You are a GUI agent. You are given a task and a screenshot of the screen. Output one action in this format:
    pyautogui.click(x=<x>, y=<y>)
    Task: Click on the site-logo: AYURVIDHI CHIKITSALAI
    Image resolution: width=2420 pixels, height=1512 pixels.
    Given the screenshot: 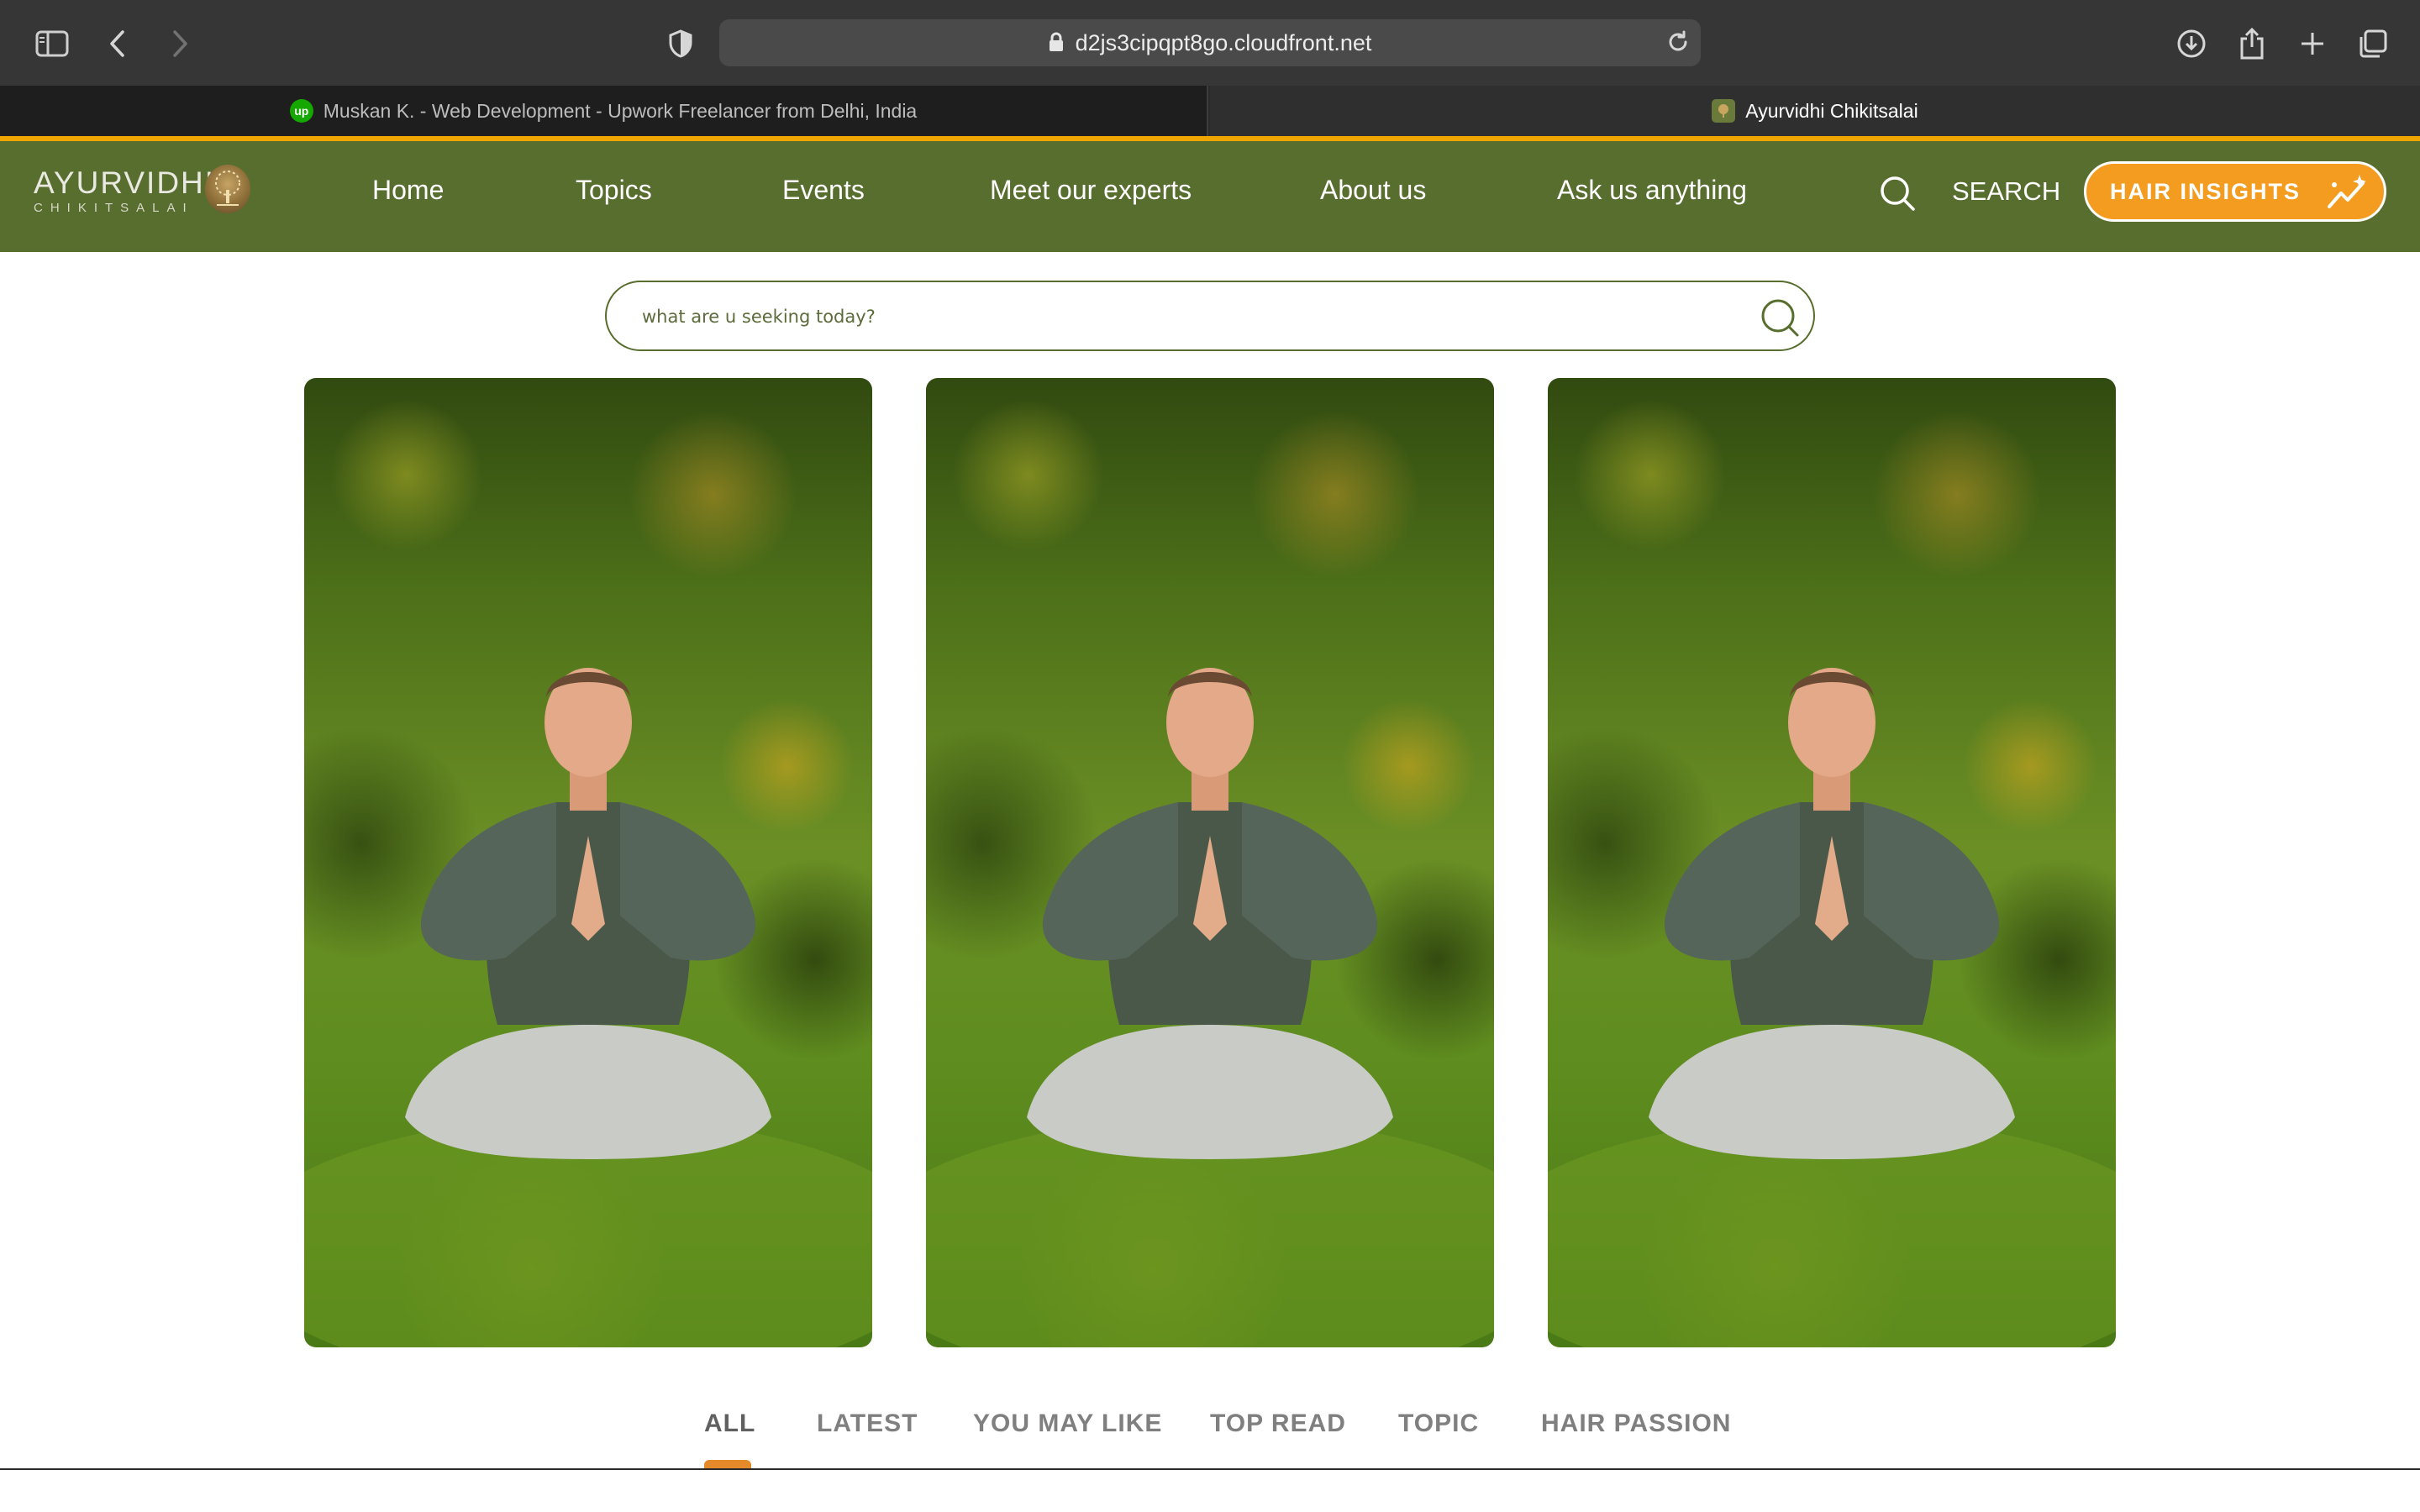 What is the action you would take?
    pyautogui.click(x=124, y=191)
    